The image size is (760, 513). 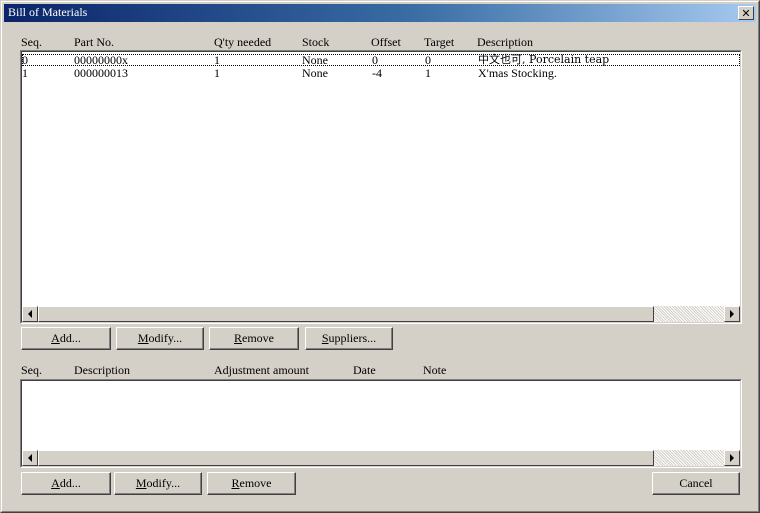 What do you see at coordinates (261, 370) in the screenshot?
I see `col-header-adjustment-amount: Adjustment amount` at bounding box center [261, 370].